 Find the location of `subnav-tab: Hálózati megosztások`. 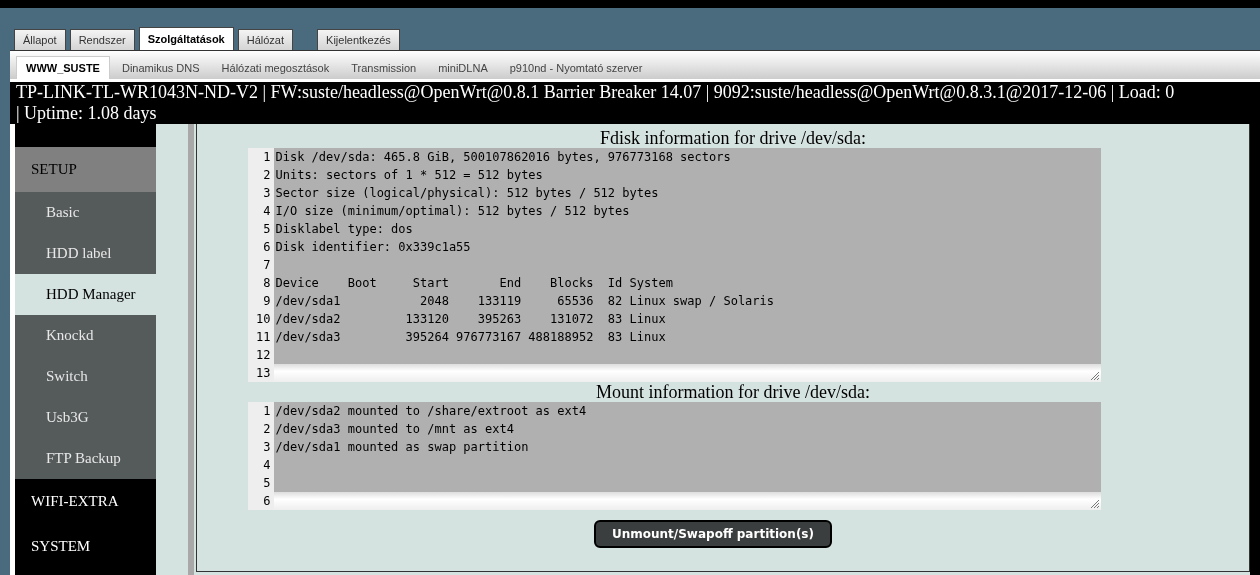

subnav-tab: Hálózati megosztások is located at coordinates (275, 67).